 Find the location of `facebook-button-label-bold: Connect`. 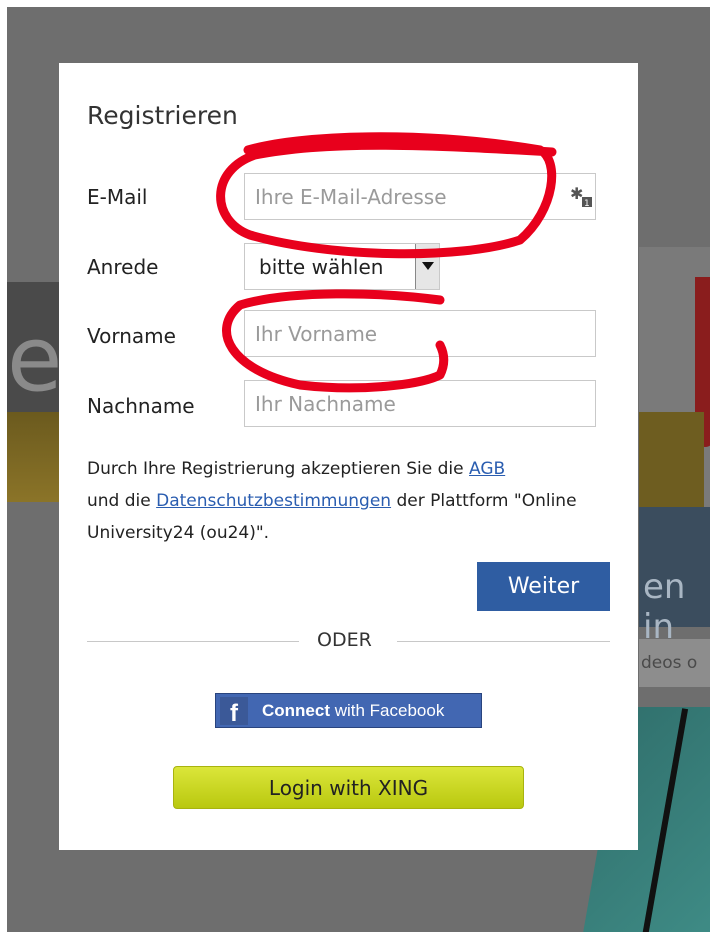

facebook-button-label-bold: Connect is located at coordinates (296, 710).